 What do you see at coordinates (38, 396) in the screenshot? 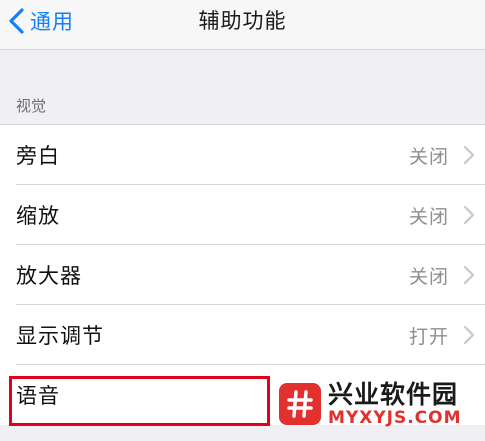
I see `row-label: 语音` at bounding box center [38, 396].